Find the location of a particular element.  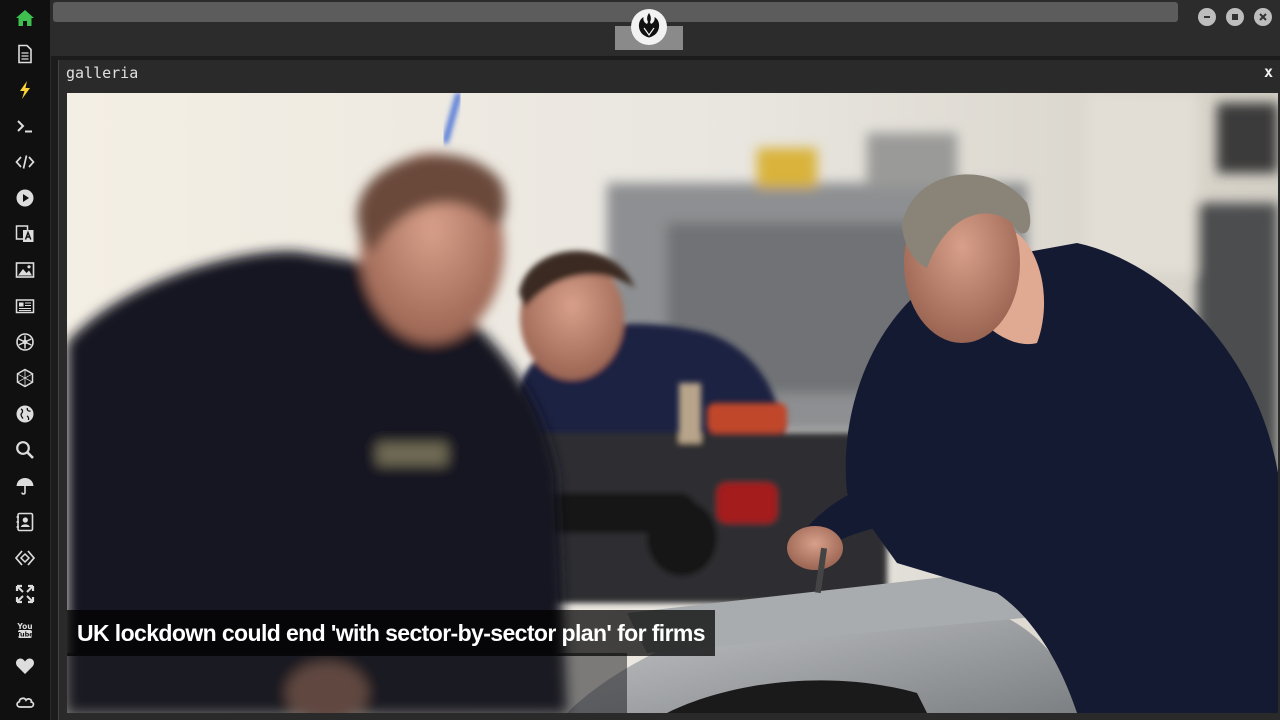

image-icon is located at coordinates (25, 270).